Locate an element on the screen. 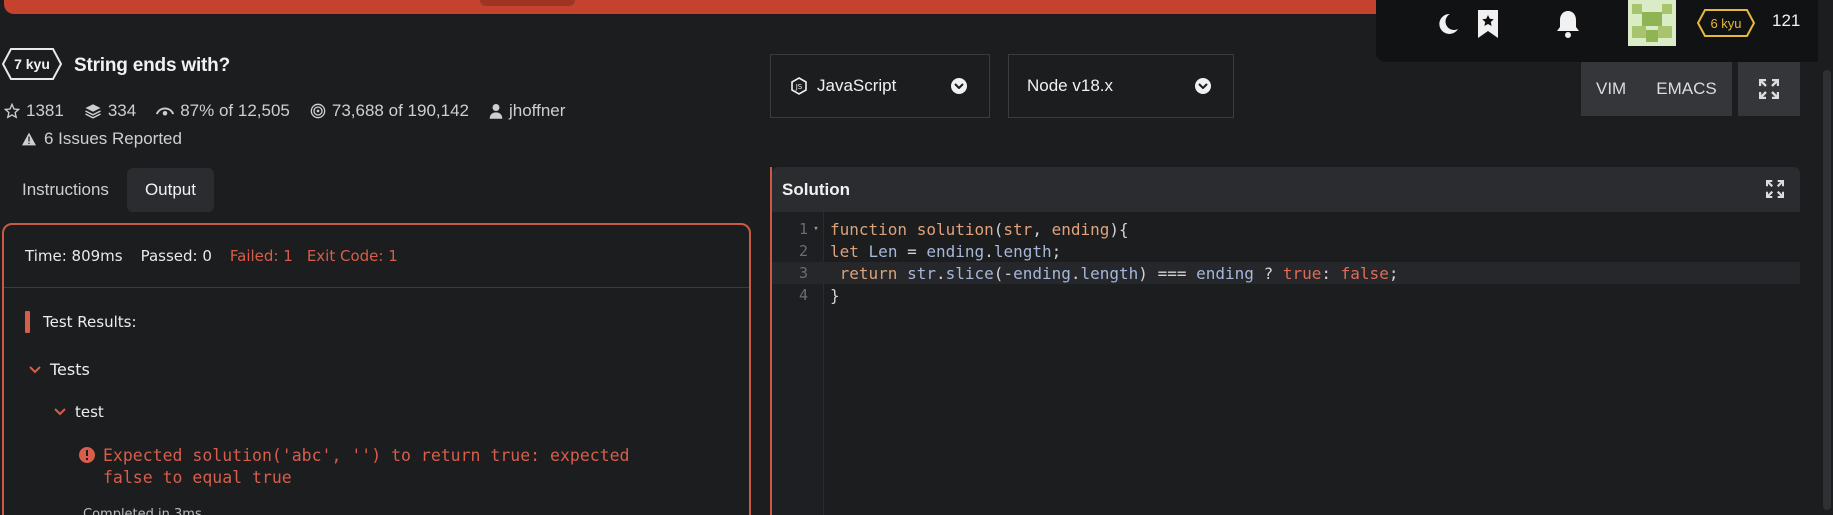 This screenshot has width=1833, height=515. line-number: 3 is located at coordinates (803, 273).